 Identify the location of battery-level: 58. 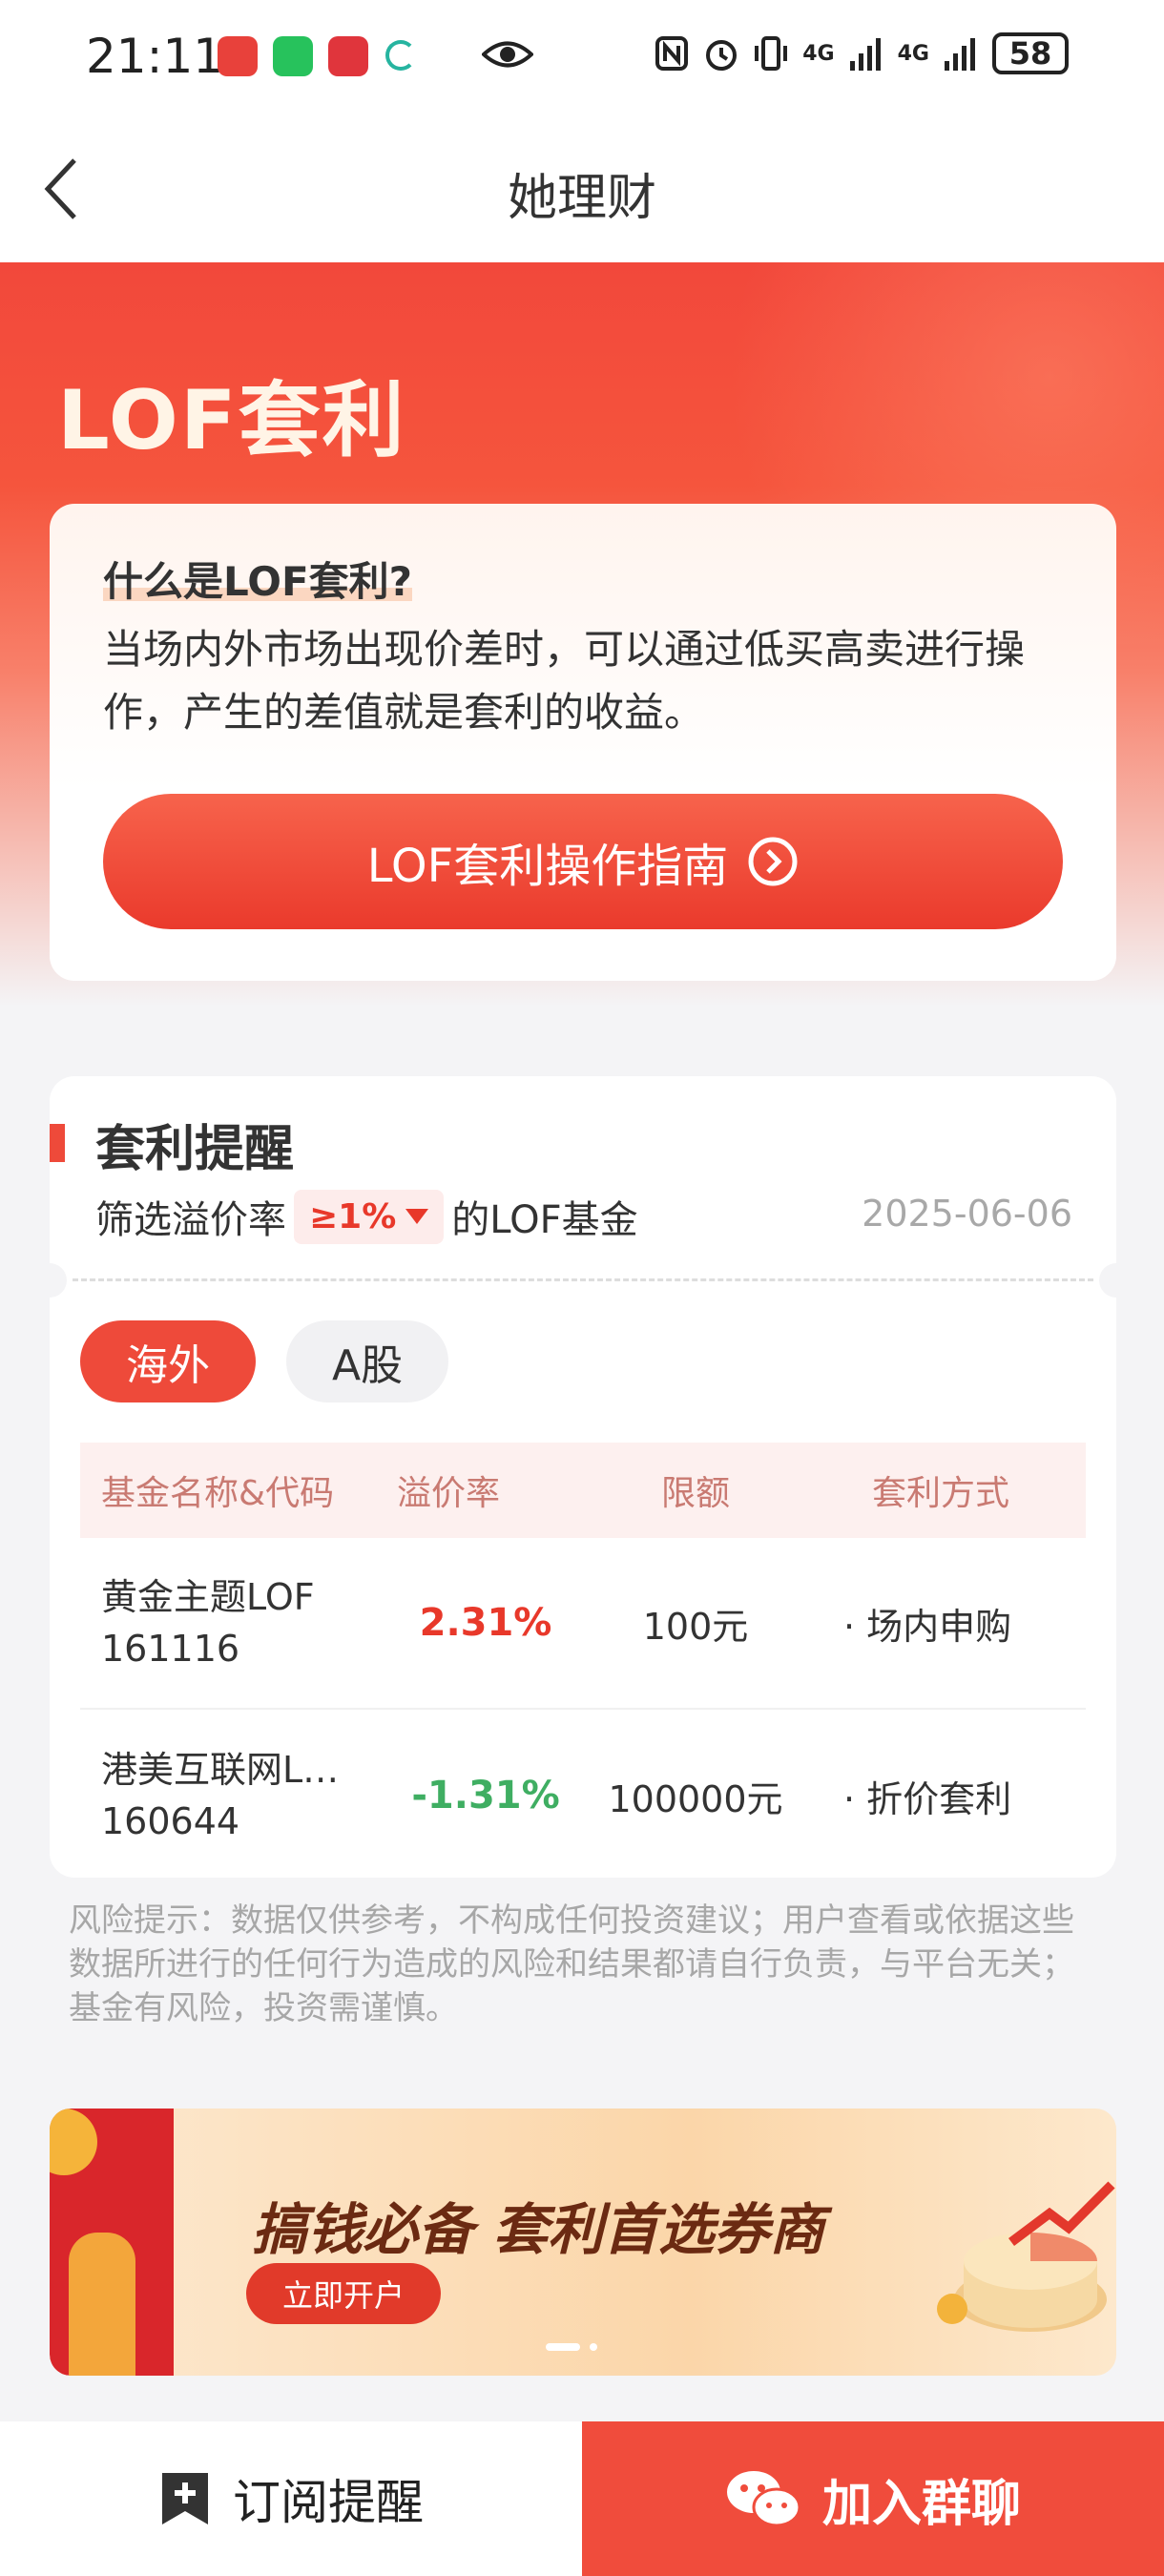
(1030, 53).